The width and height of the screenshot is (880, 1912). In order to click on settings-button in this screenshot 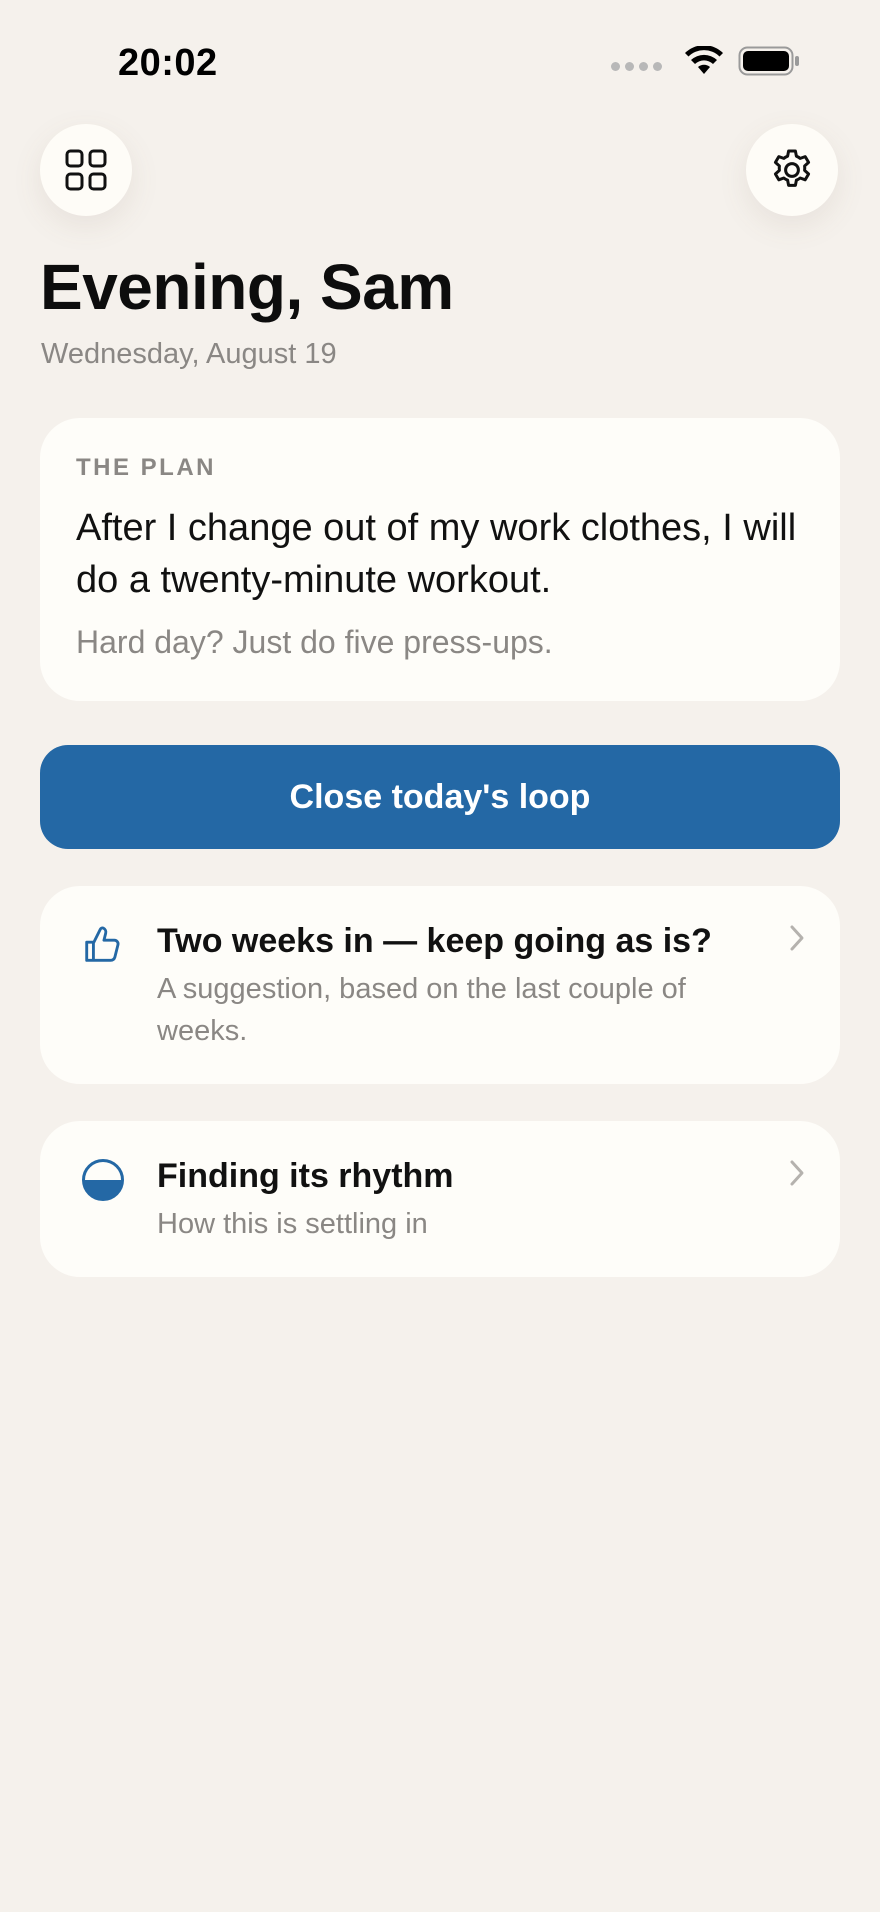, I will do `click(792, 170)`.